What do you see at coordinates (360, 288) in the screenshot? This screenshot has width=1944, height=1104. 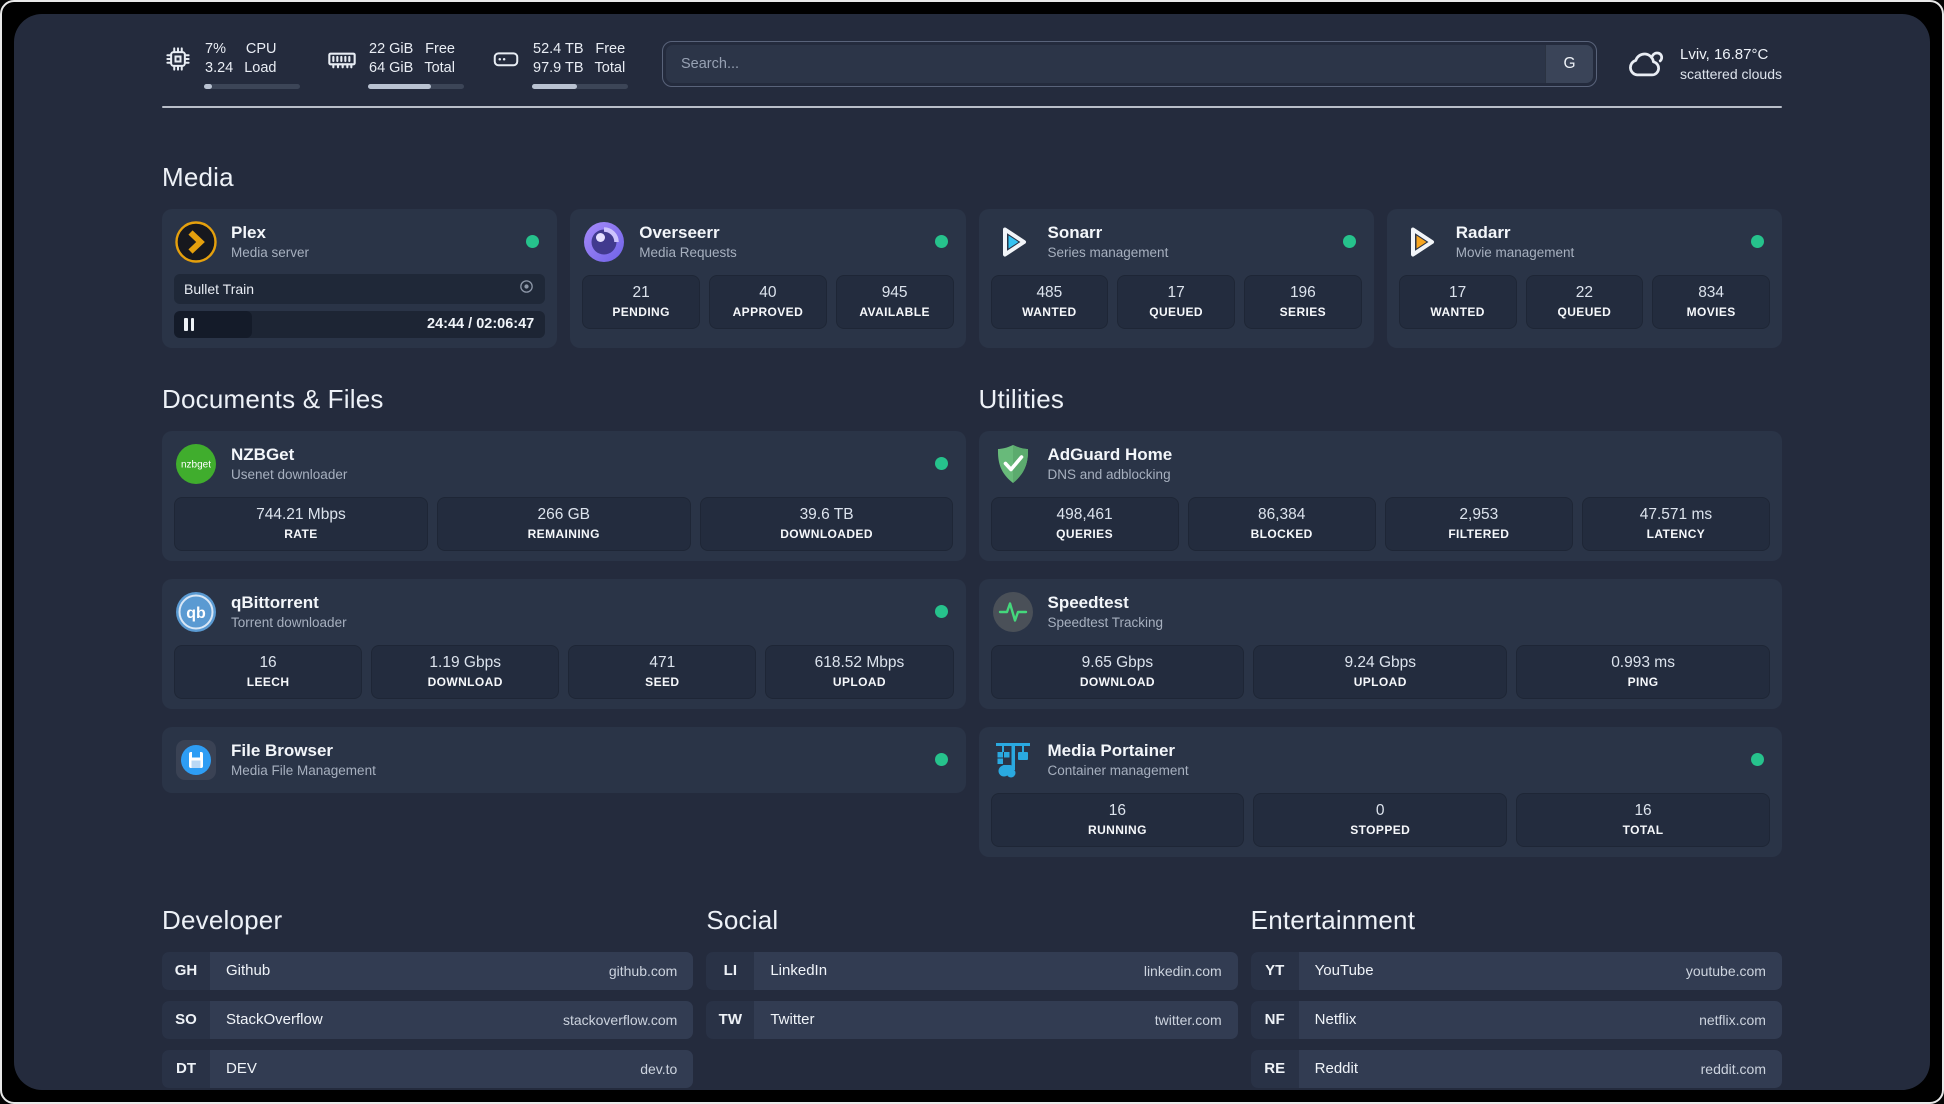 I see `now-playing-bar: Bullet Train` at bounding box center [360, 288].